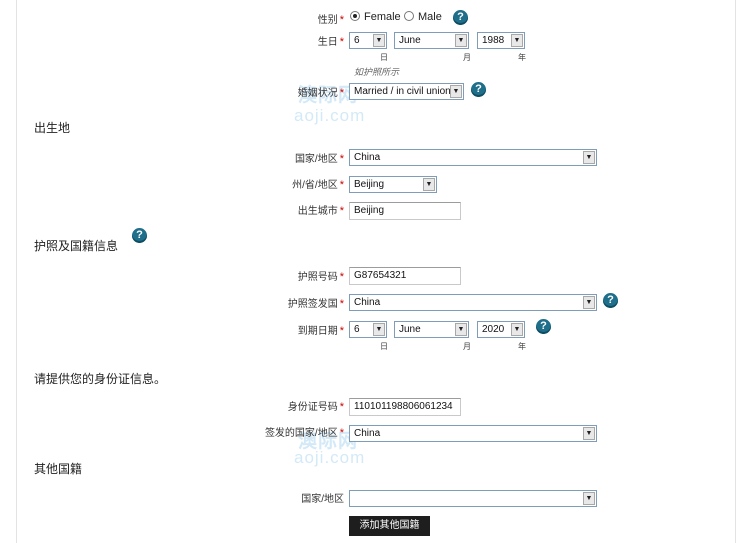 Image resolution: width=750 pixels, height=543 pixels. What do you see at coordinates (377, 72) in the screenshot?
I see `passport-hint: 如护照所示` at bounding box center [377, 72].